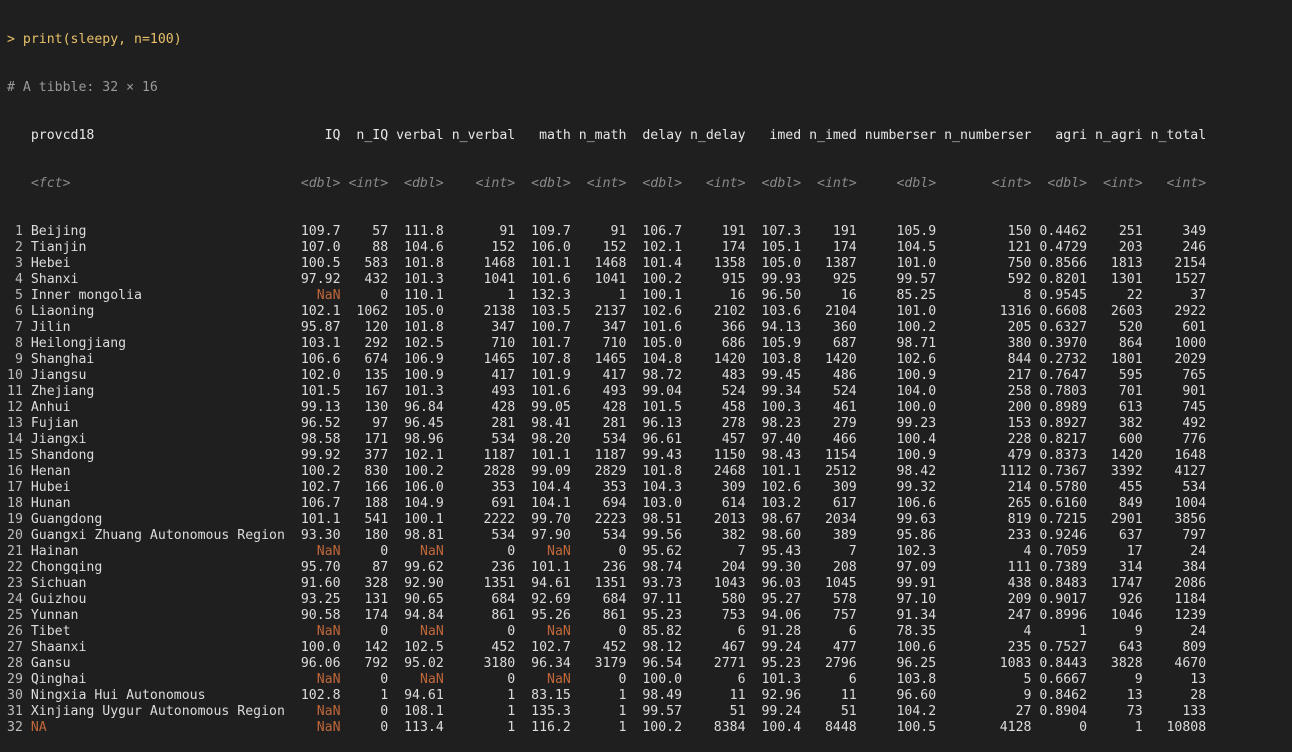 The image size is (1292, 752). What do you see at coordinates (547, 615) in the screenshot?
I see `table-cell: 95.26` at bounding box center [547, 615].